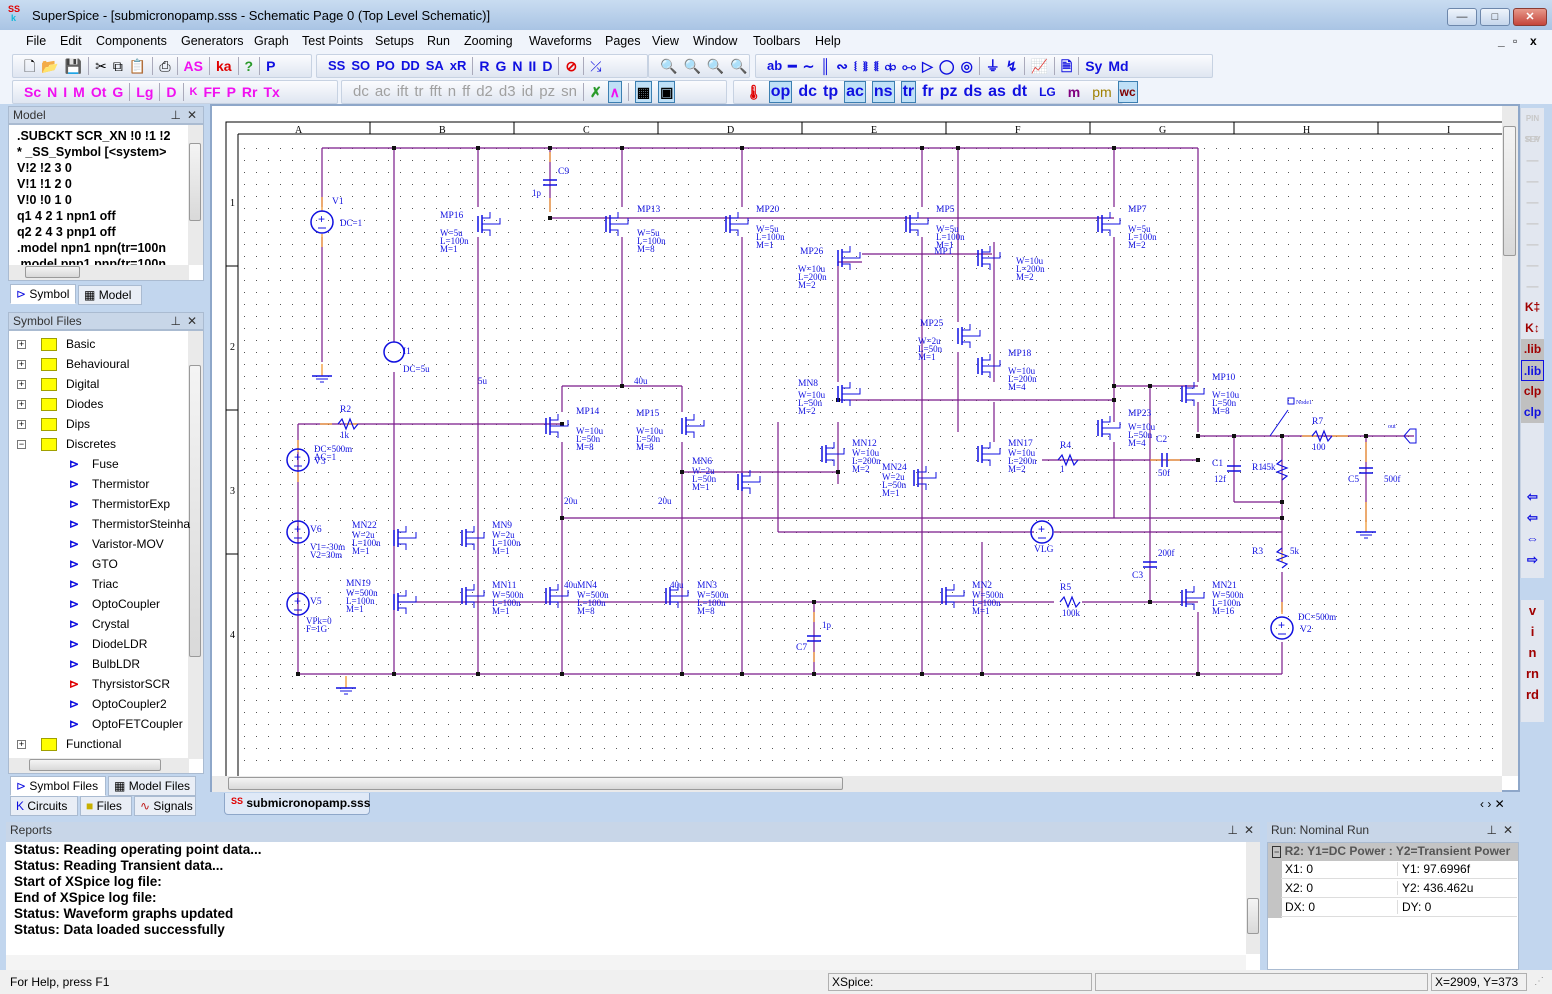 This screenshot has width=1552, height=994. I want to click on tree-item: ⊳ BulbLDR, so click(98, 665).